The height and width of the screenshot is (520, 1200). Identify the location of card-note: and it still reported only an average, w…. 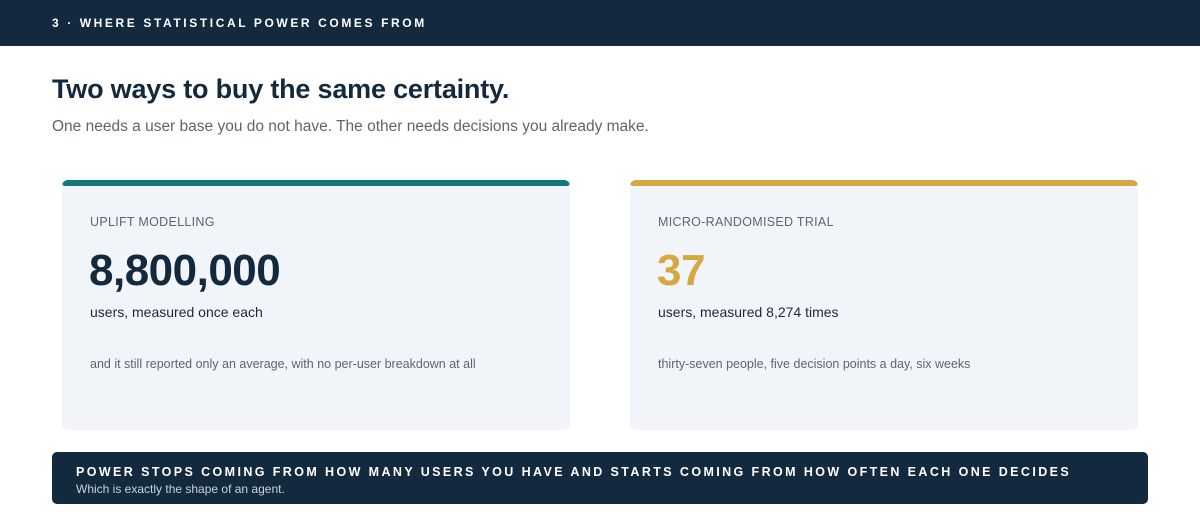
(283, 364).